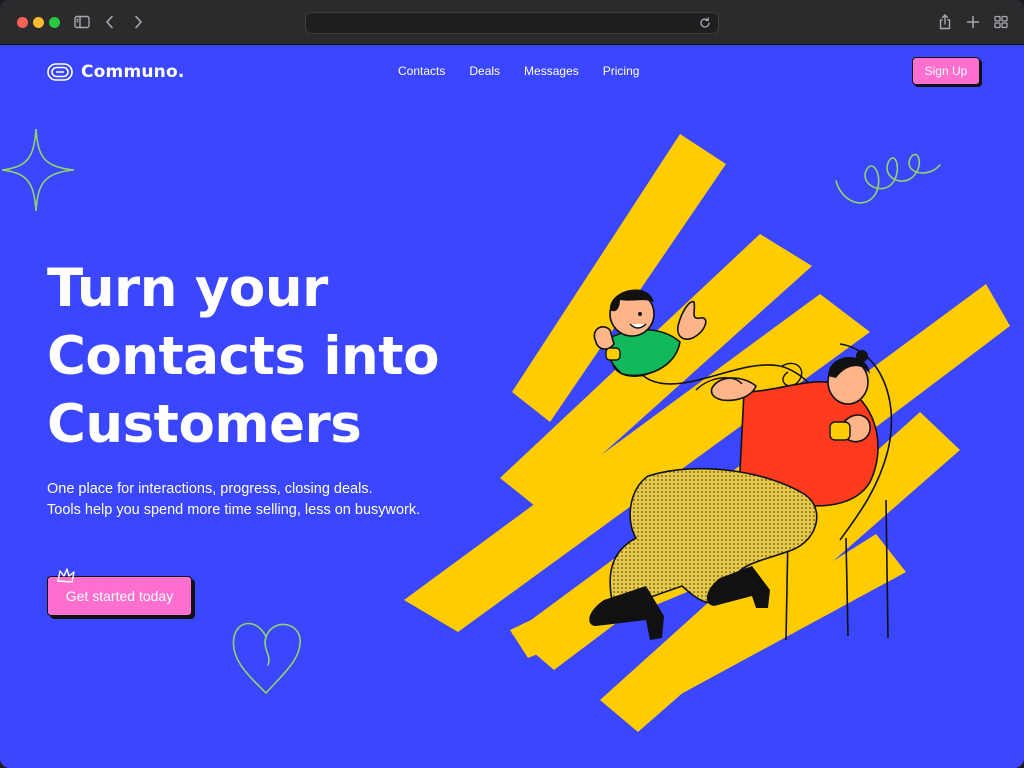  What do you see at coordinates (945, 22) in the screenshot?
I see `share-icon` at bounding box center [945, 22].